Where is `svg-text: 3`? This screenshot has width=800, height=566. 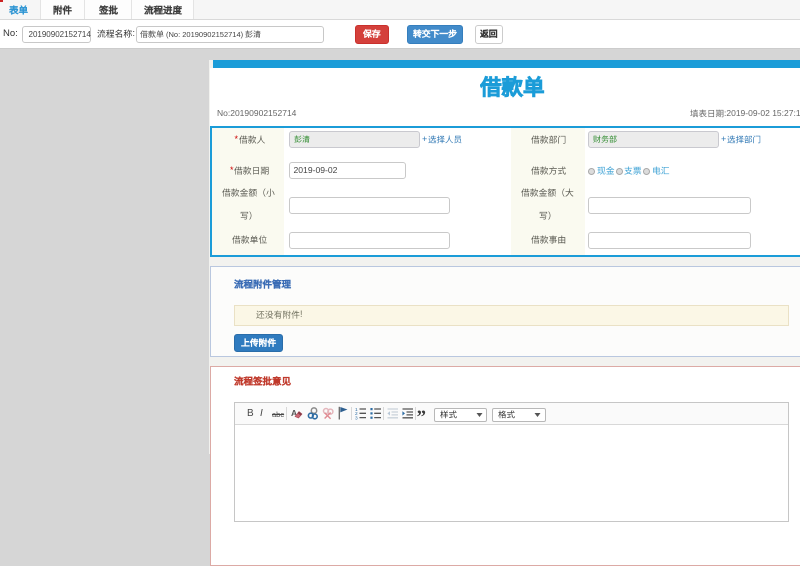 svg-text: 3 is located at coordinates (356, 417).